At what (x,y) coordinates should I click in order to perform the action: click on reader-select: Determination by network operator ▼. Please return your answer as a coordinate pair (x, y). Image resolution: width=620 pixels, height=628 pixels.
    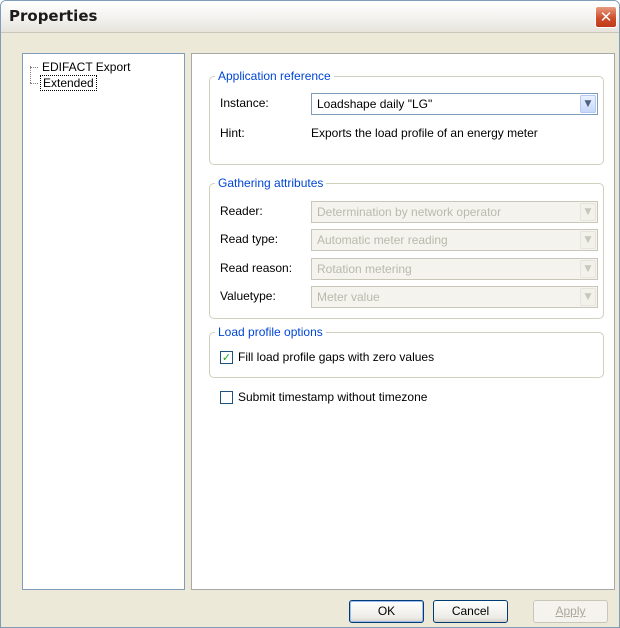
    Looking at the image, I should click on (454, 212).